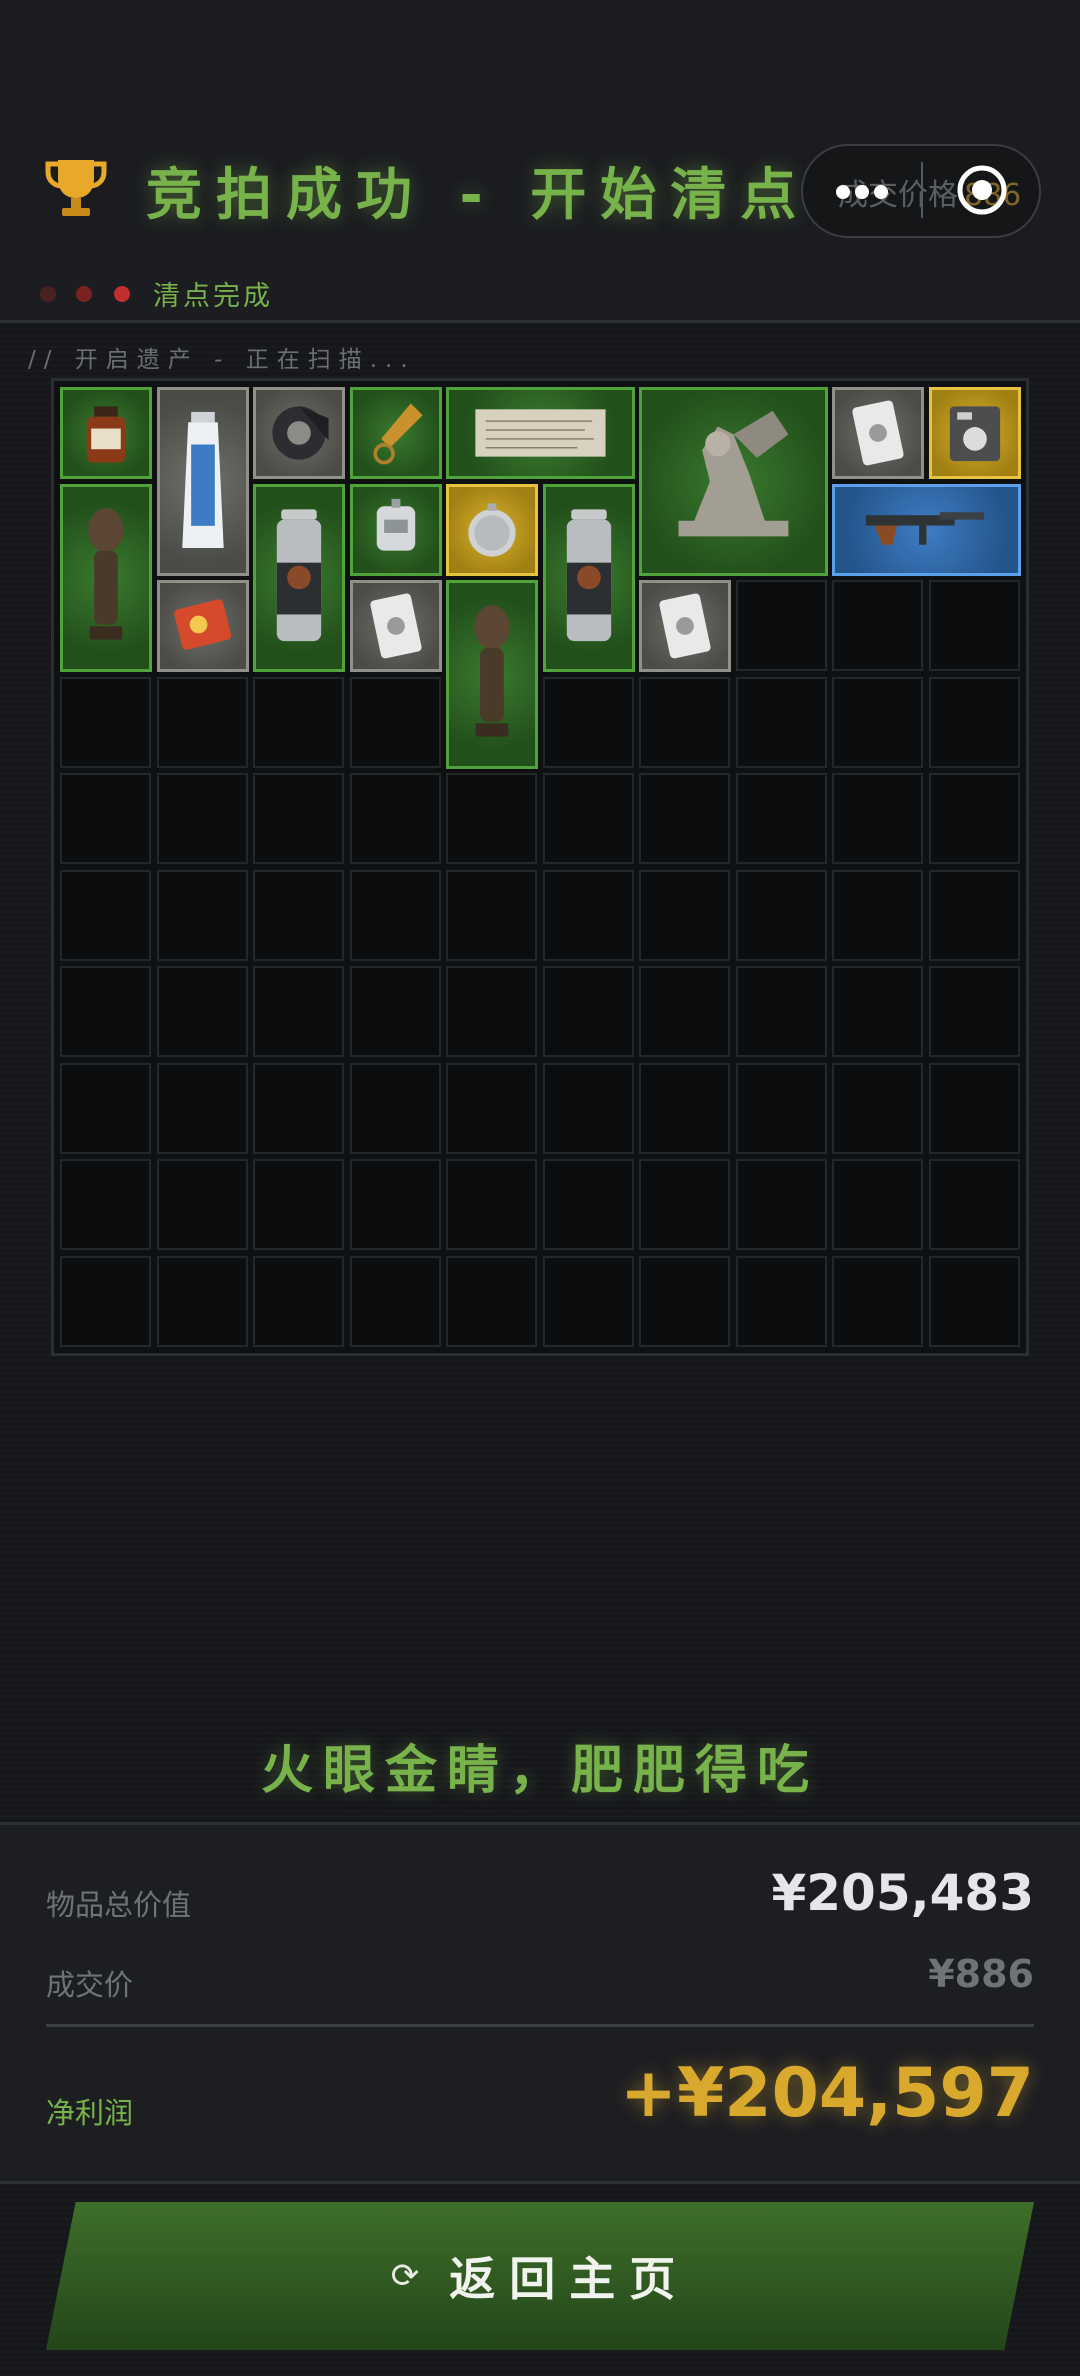 Image resolution: width=1080 pixels, height=2376 pixels. I want to click on inventory-item-pocket-watch, so click(492, 529).